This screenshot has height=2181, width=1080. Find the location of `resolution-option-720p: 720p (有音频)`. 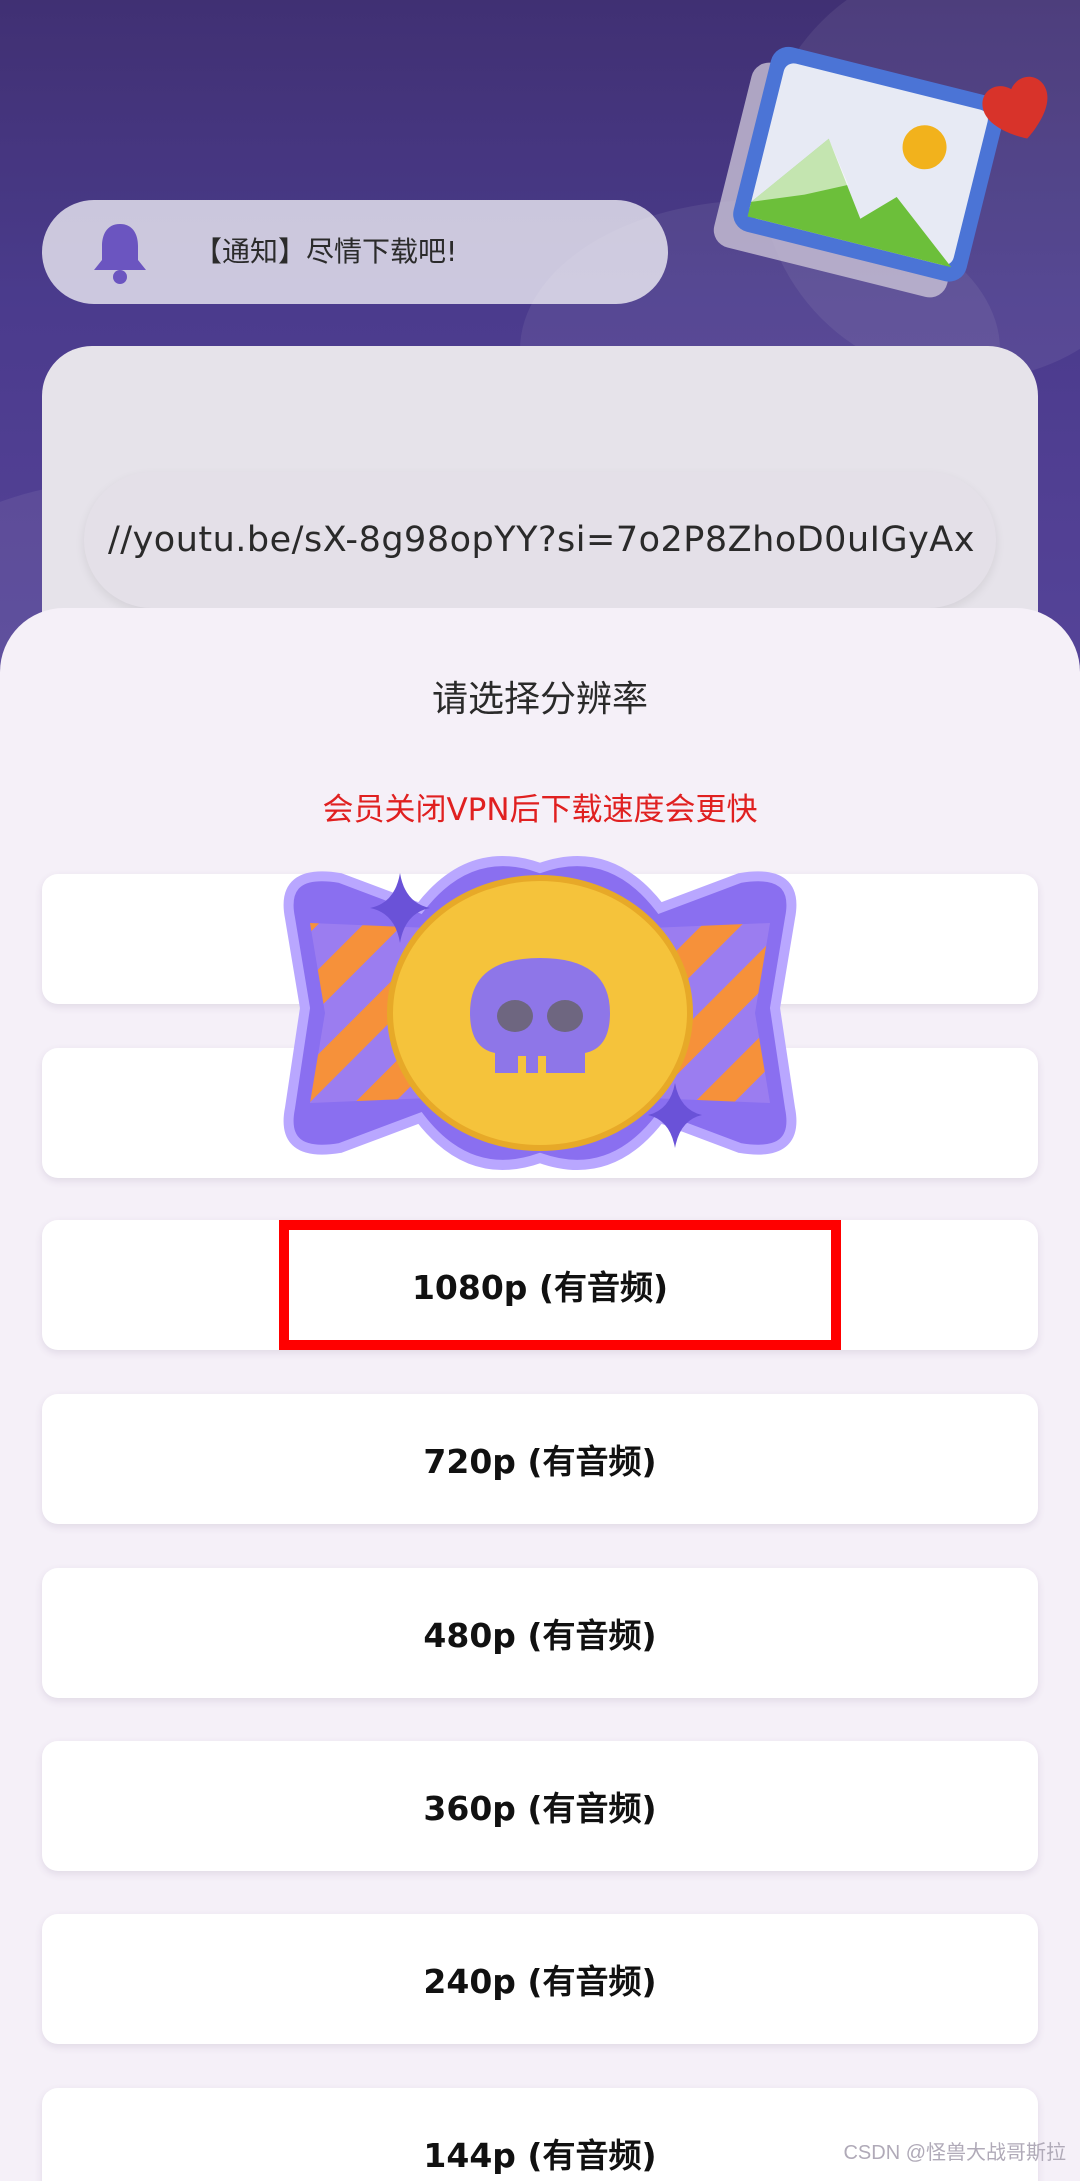

resolution-option-720p: 720p (有音频) is located at coordinates (540, 1459).